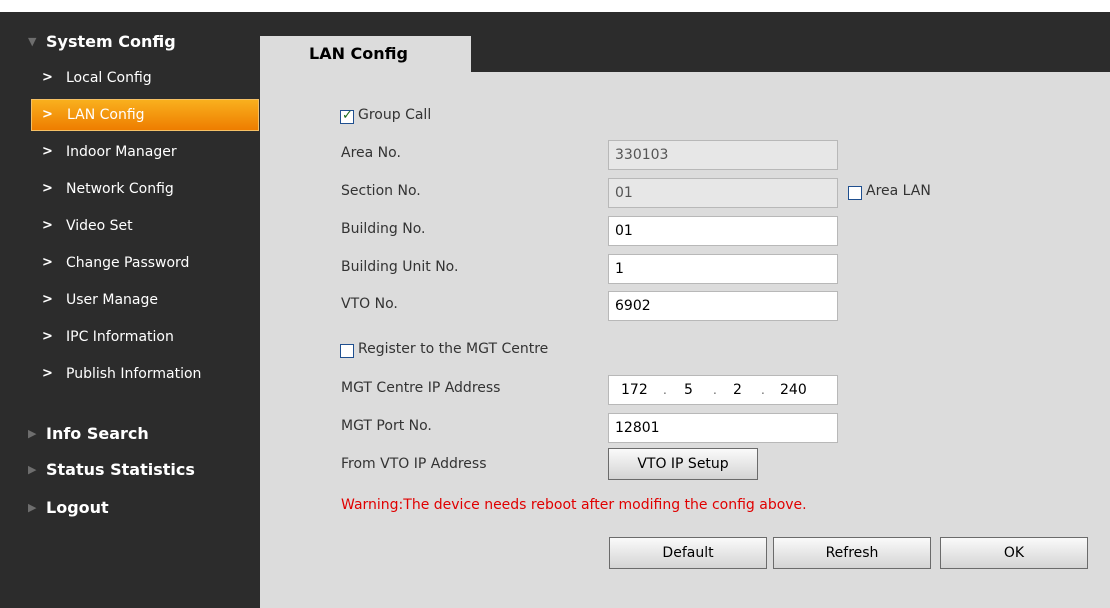  Describe the element at coordinates (365, 54) in the screenshot. I see `tab-lan-config: LAN Config` at that location.